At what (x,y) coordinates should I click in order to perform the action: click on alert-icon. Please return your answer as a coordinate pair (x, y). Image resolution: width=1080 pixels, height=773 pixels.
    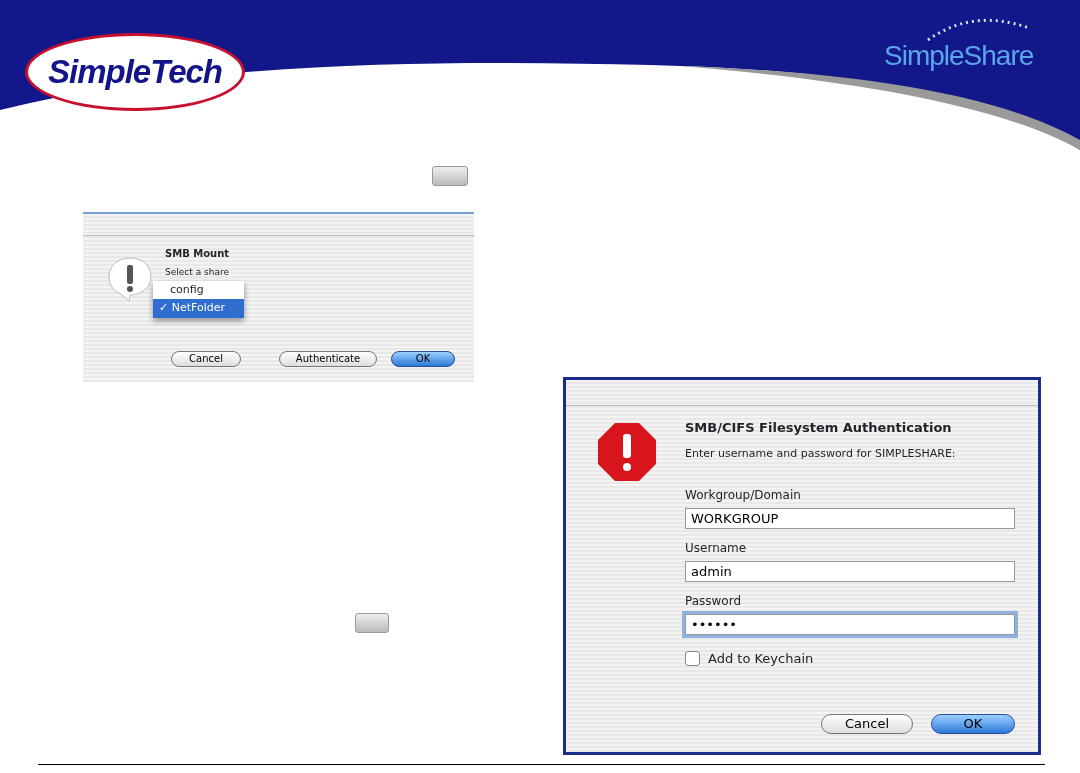
    Looking at the image, I should click on (130, 279).